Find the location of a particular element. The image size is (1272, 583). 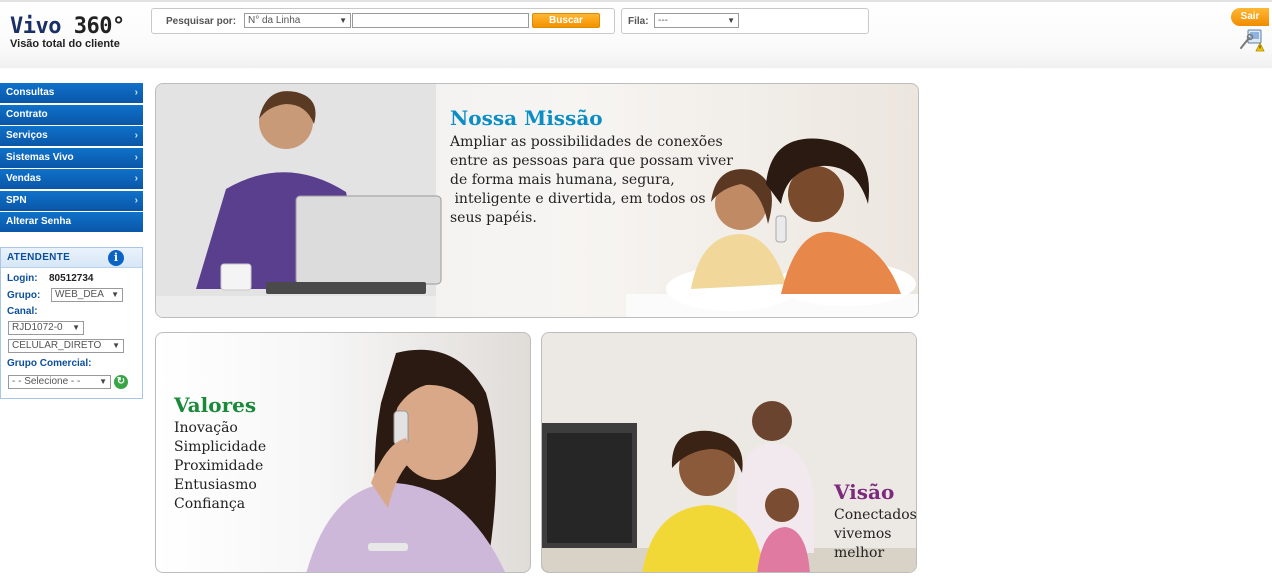

sidebar-item-label: Contrato is located at coordinates (27, 114).